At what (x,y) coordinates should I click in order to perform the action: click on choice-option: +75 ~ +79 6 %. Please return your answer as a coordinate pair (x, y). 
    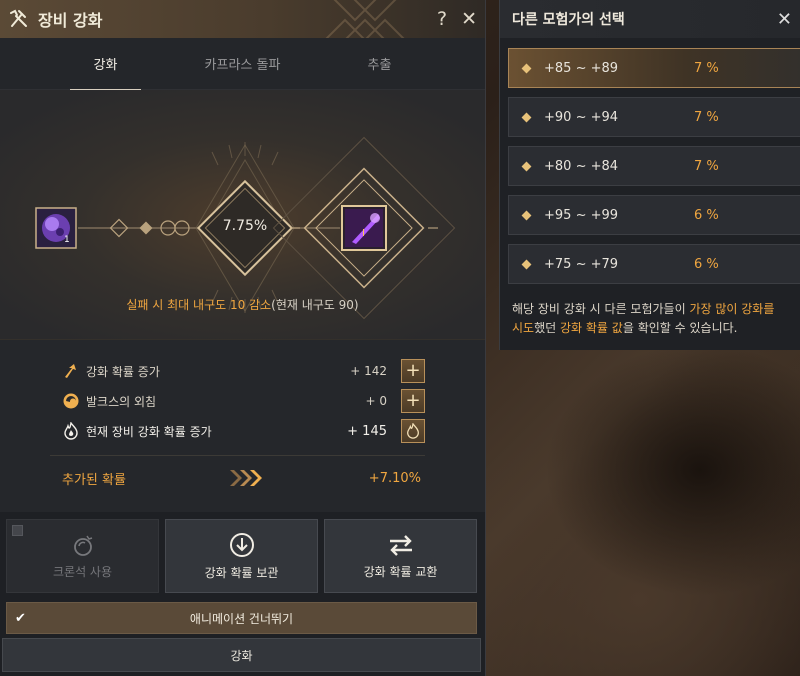
    Looking at the image, I should click on (654, 264).